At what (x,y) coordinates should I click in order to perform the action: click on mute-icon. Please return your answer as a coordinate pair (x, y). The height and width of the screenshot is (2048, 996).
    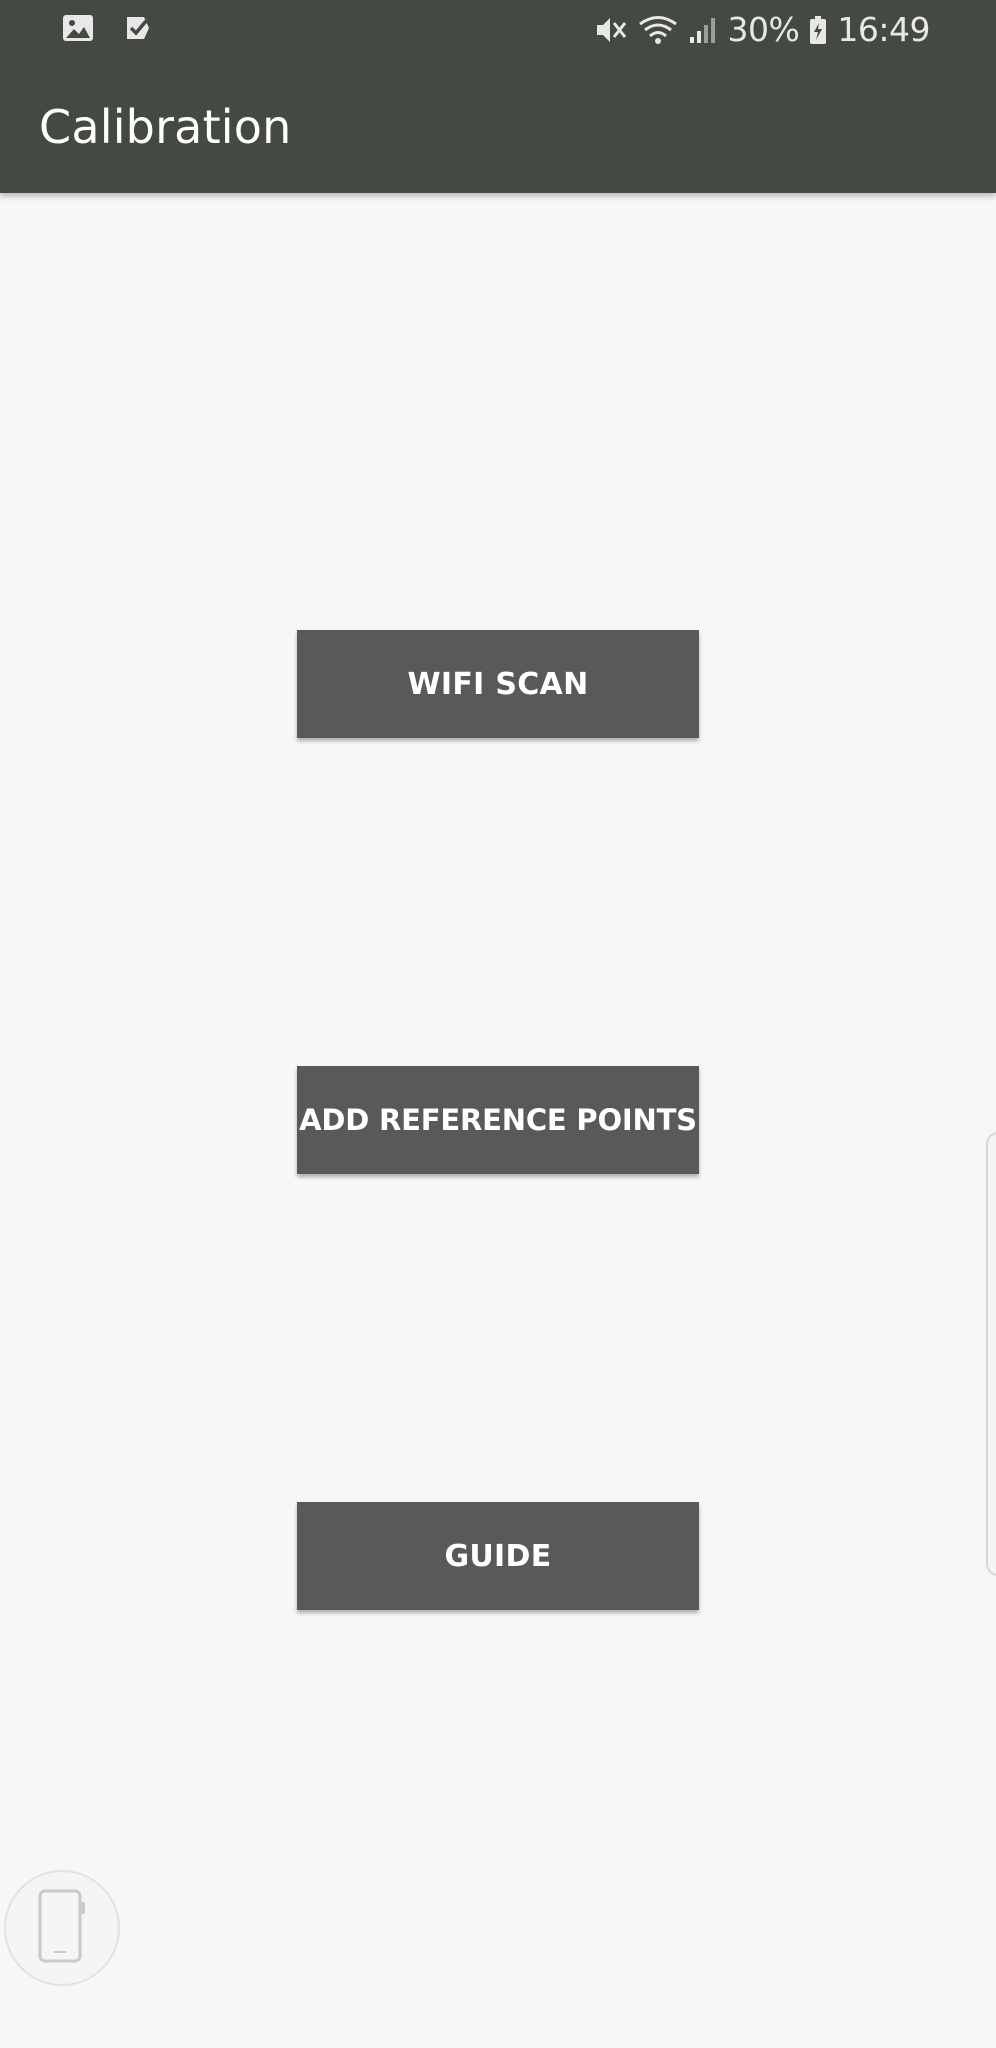
    Looking at the image, I should click on (611, 30).